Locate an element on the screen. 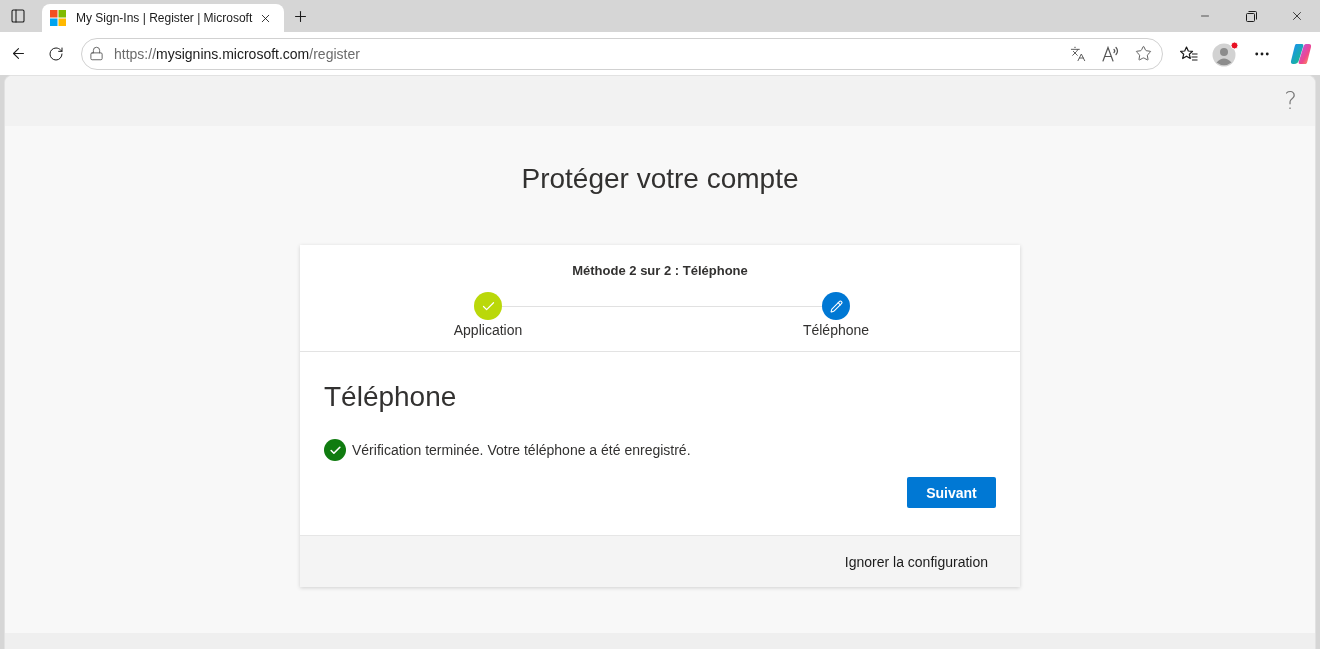  translate-icon is located at coordinates (1078, 53).